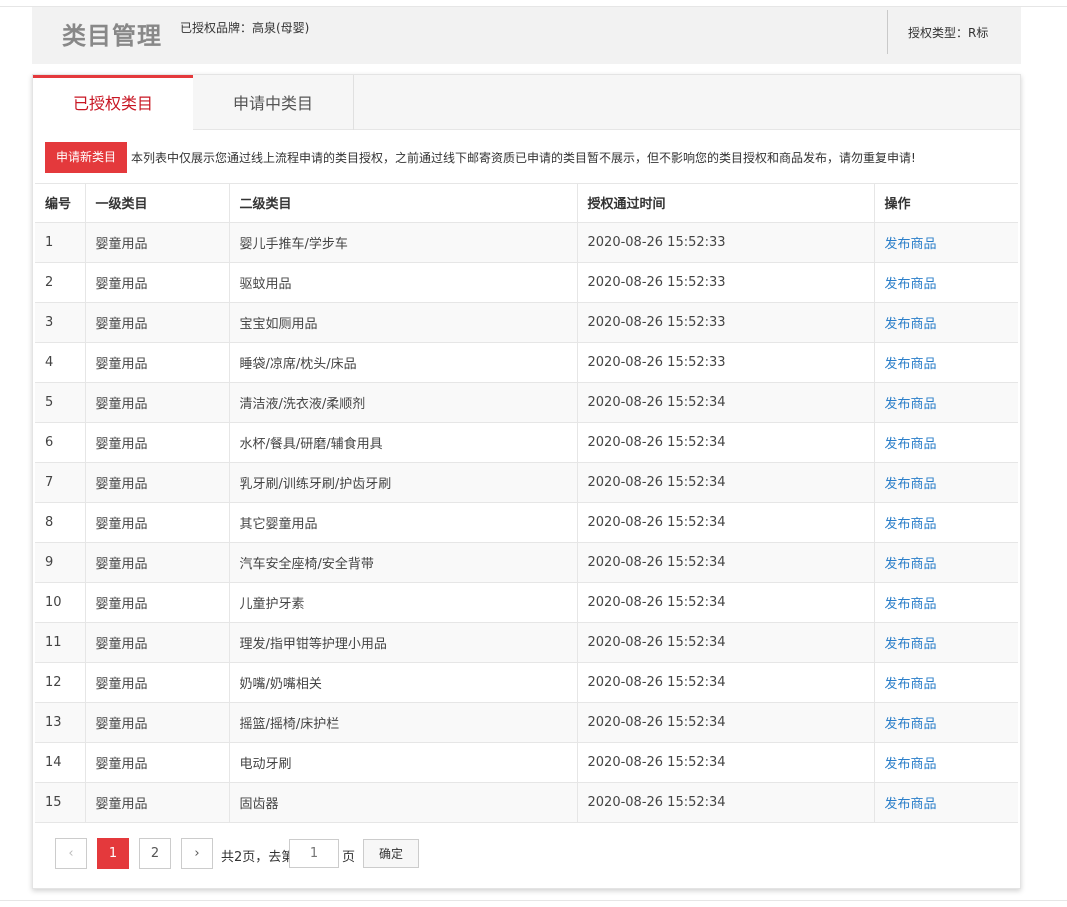 The image size is (1067, 907). I want to click on cell-level2: 水杯/餐具/研磨/辅食用具, so click(403, 442).